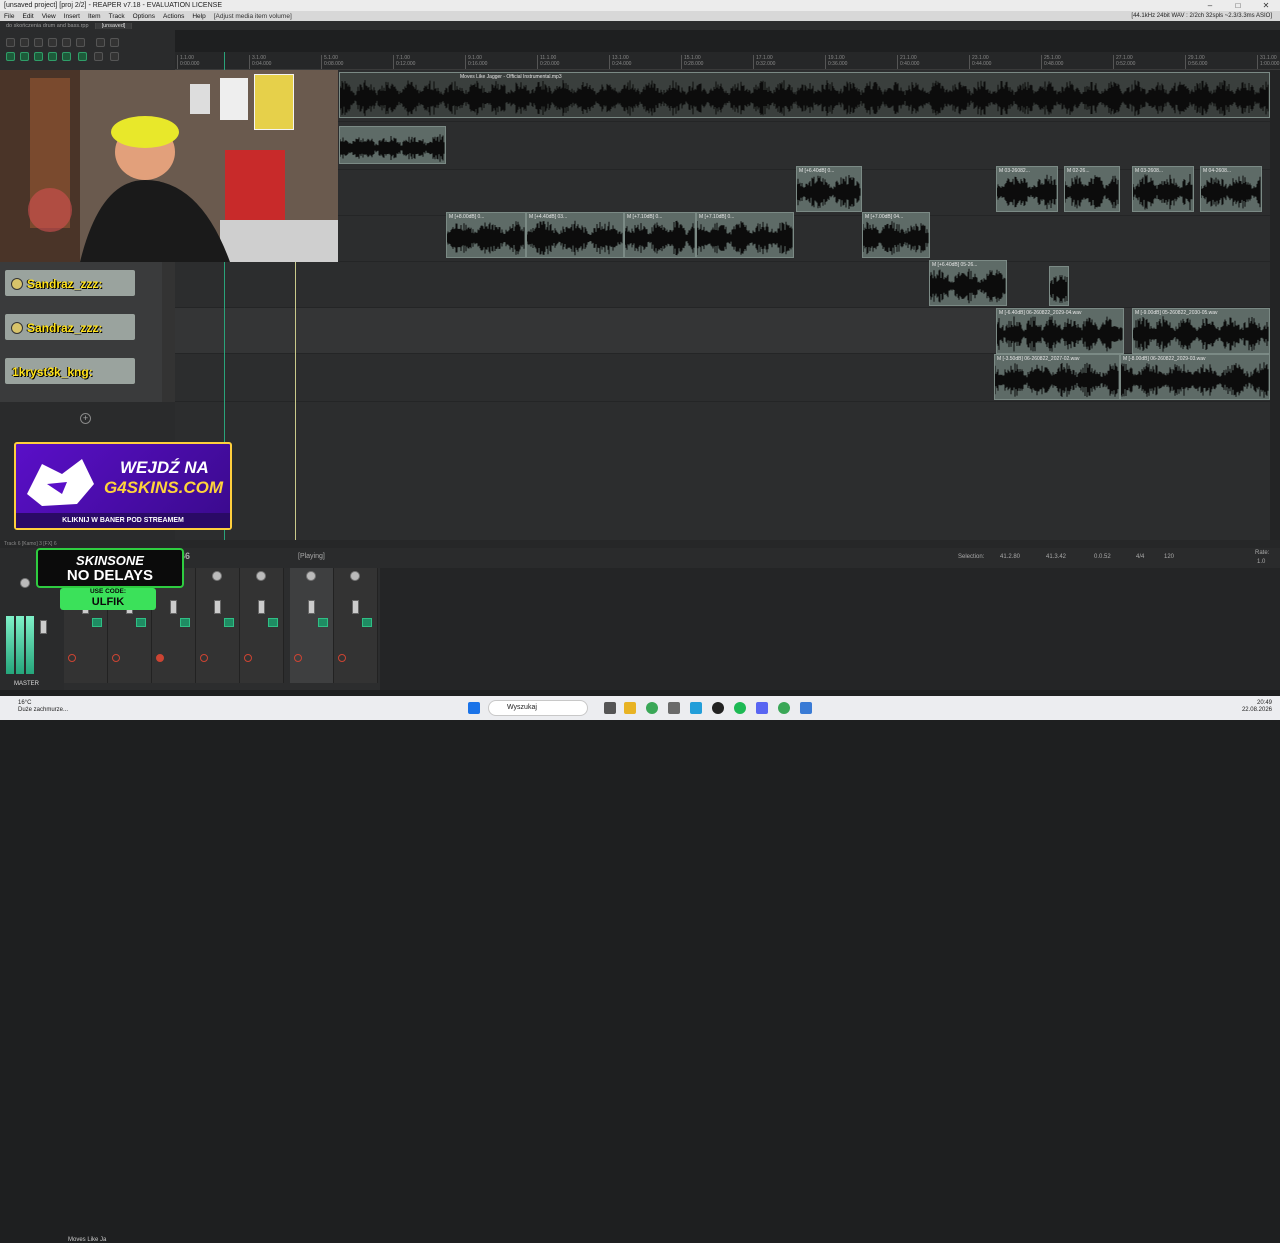 The image size is (1280, 1243). Describe the element at coordinates (740, 708) in the screenshot. I see `spotify-icon` at that location.